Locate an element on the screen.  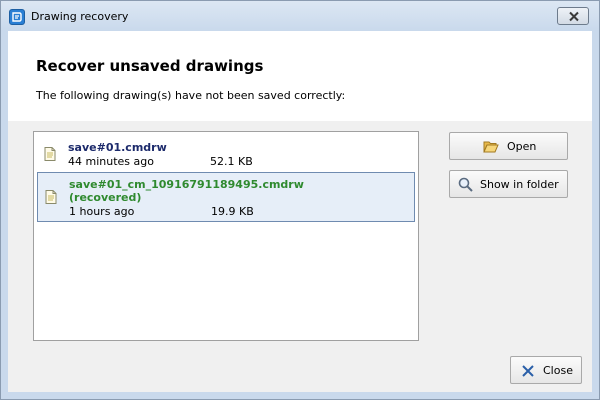
magnifier-icon is located at coordinates (465, 184).